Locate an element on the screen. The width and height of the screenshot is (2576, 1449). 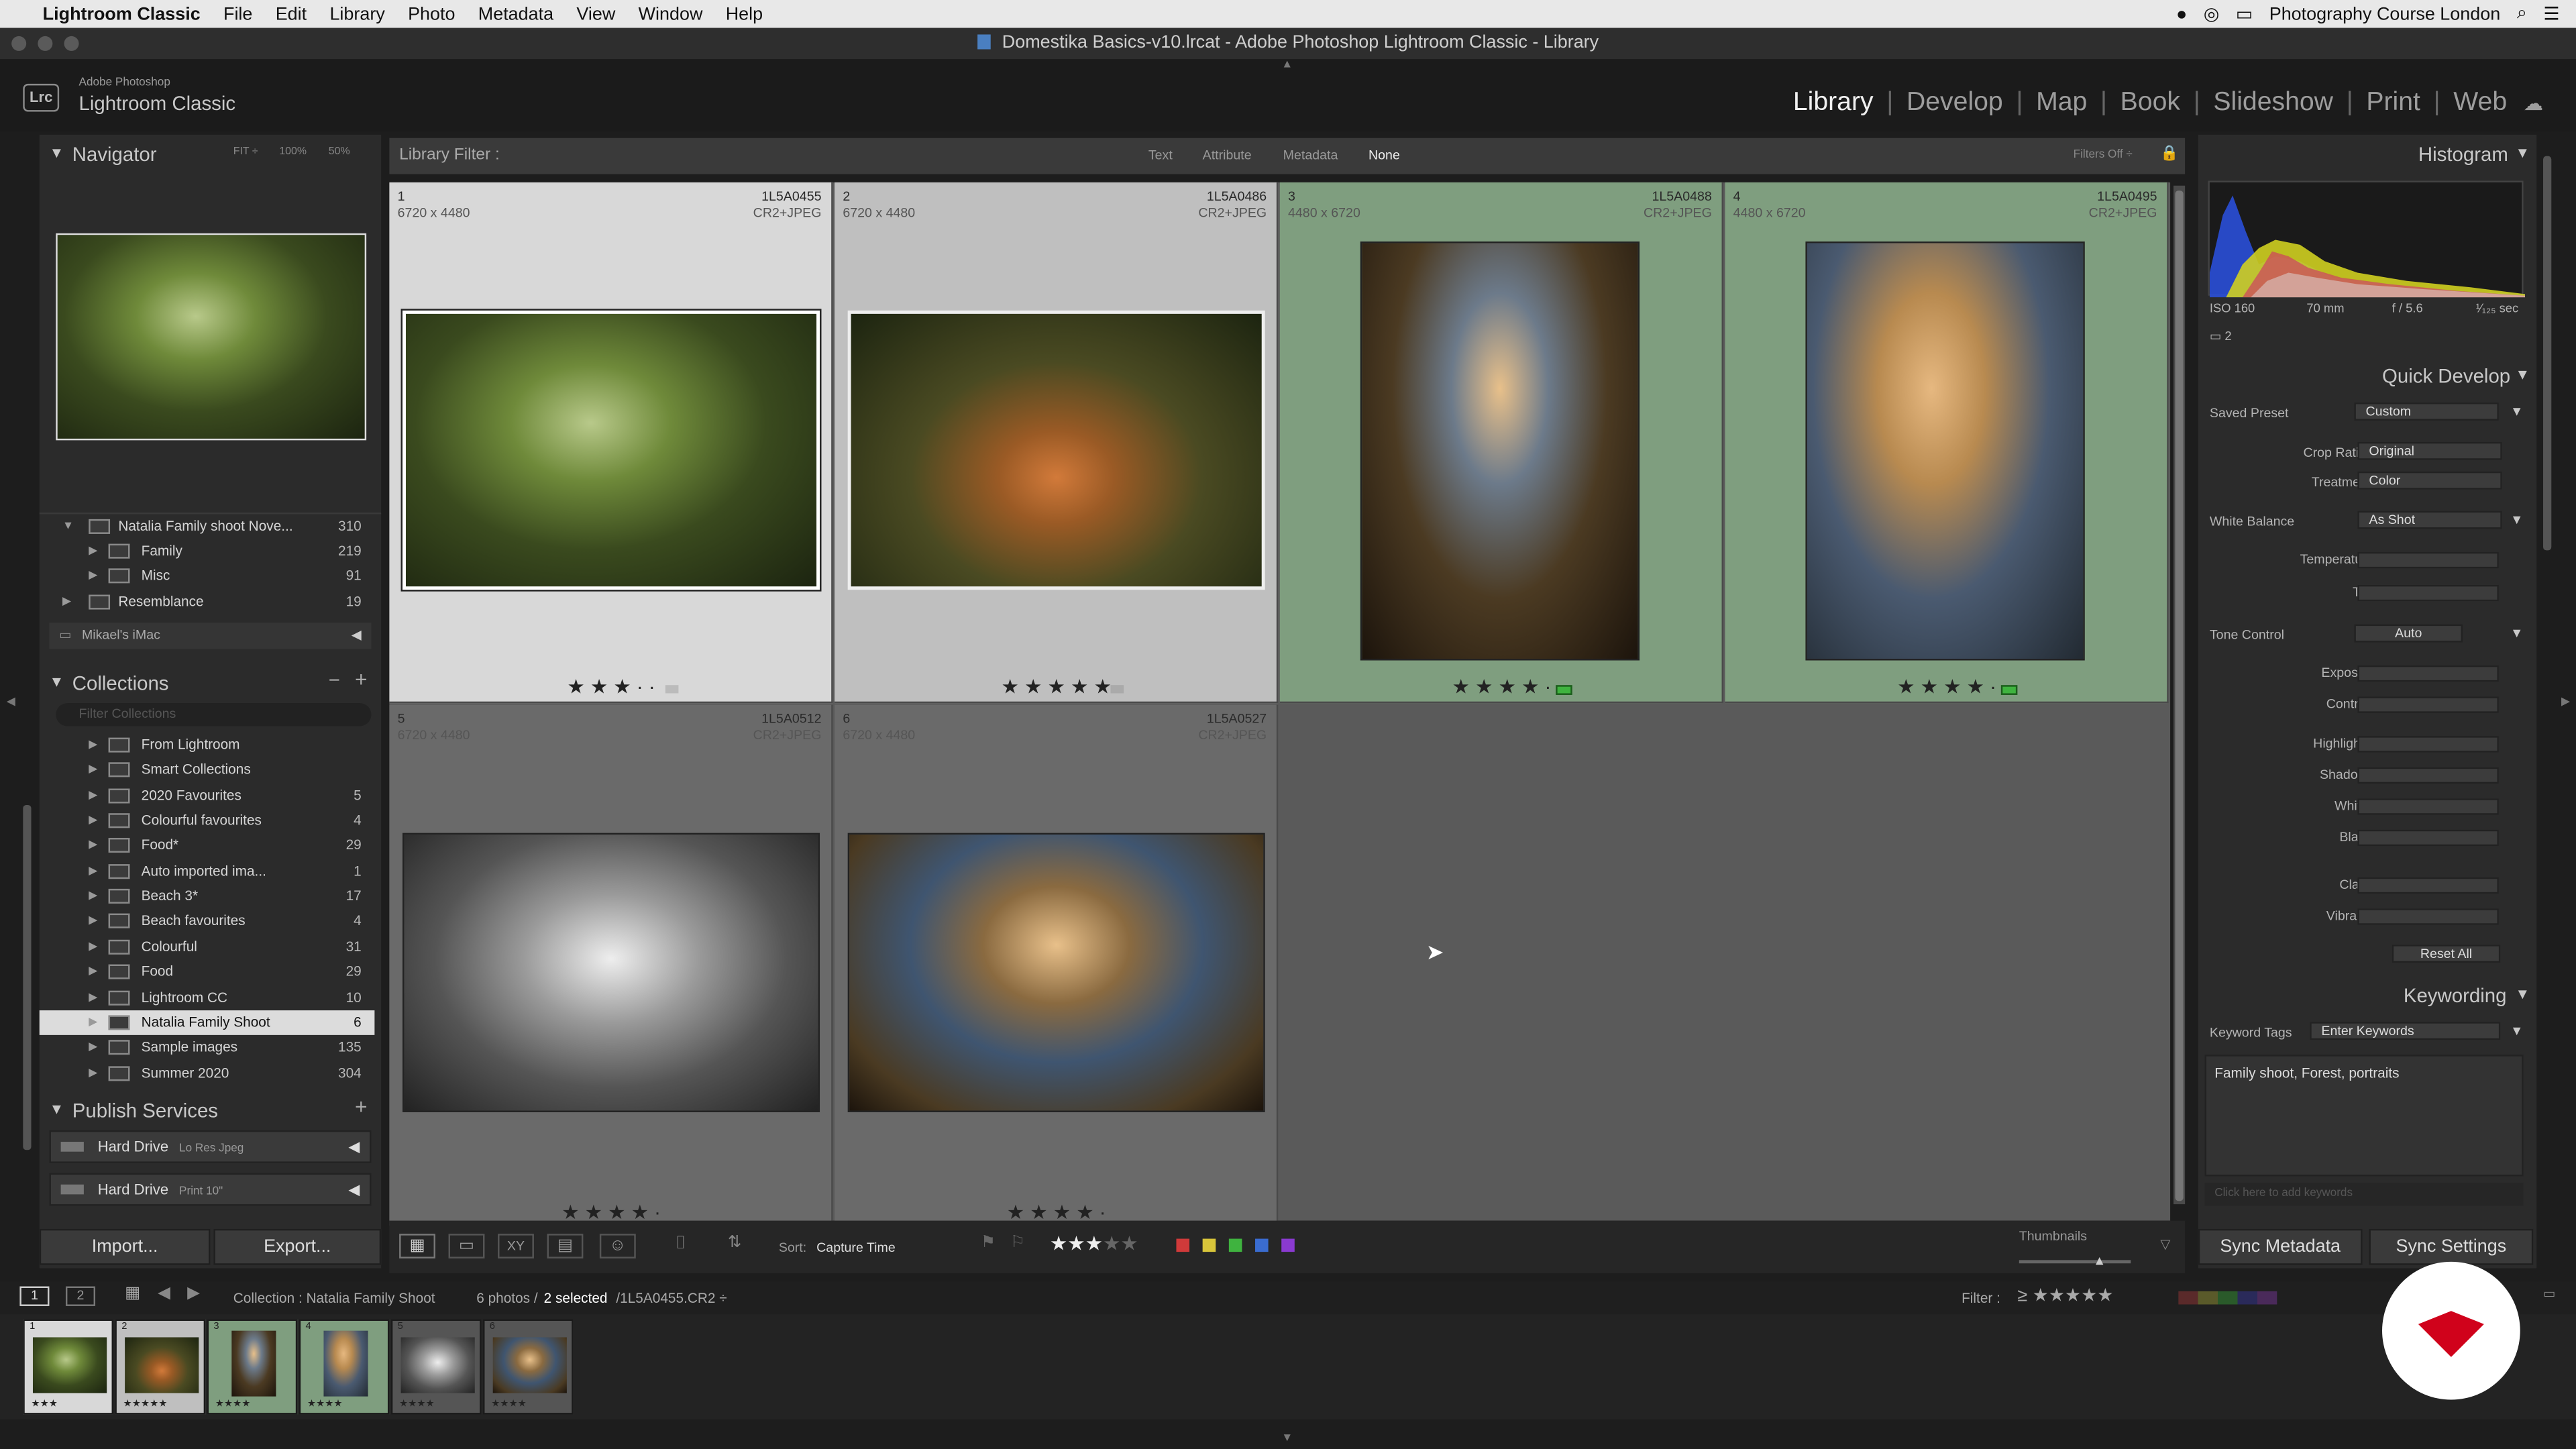
module-develop: Develop is located at coordinates (1955, 103).